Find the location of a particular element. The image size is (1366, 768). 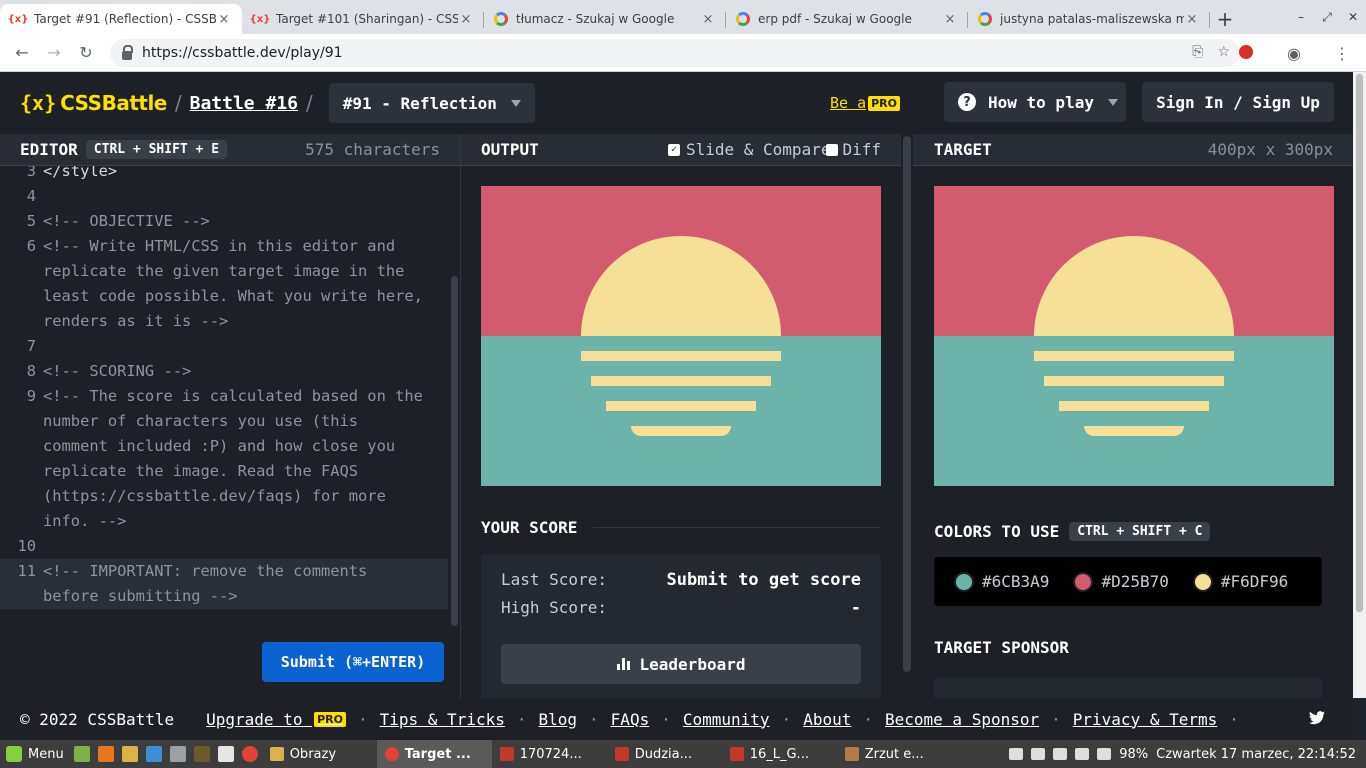

cssbattle-logo: {x} CSSBattle is located at coordinates (93, 103).